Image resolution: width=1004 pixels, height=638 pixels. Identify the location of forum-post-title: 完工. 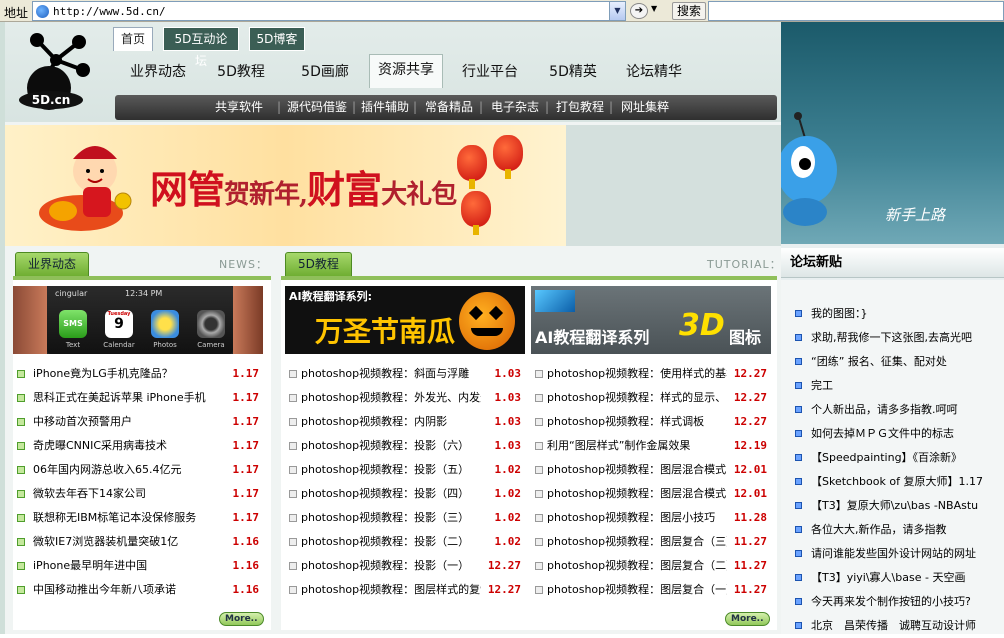
(822, 386).